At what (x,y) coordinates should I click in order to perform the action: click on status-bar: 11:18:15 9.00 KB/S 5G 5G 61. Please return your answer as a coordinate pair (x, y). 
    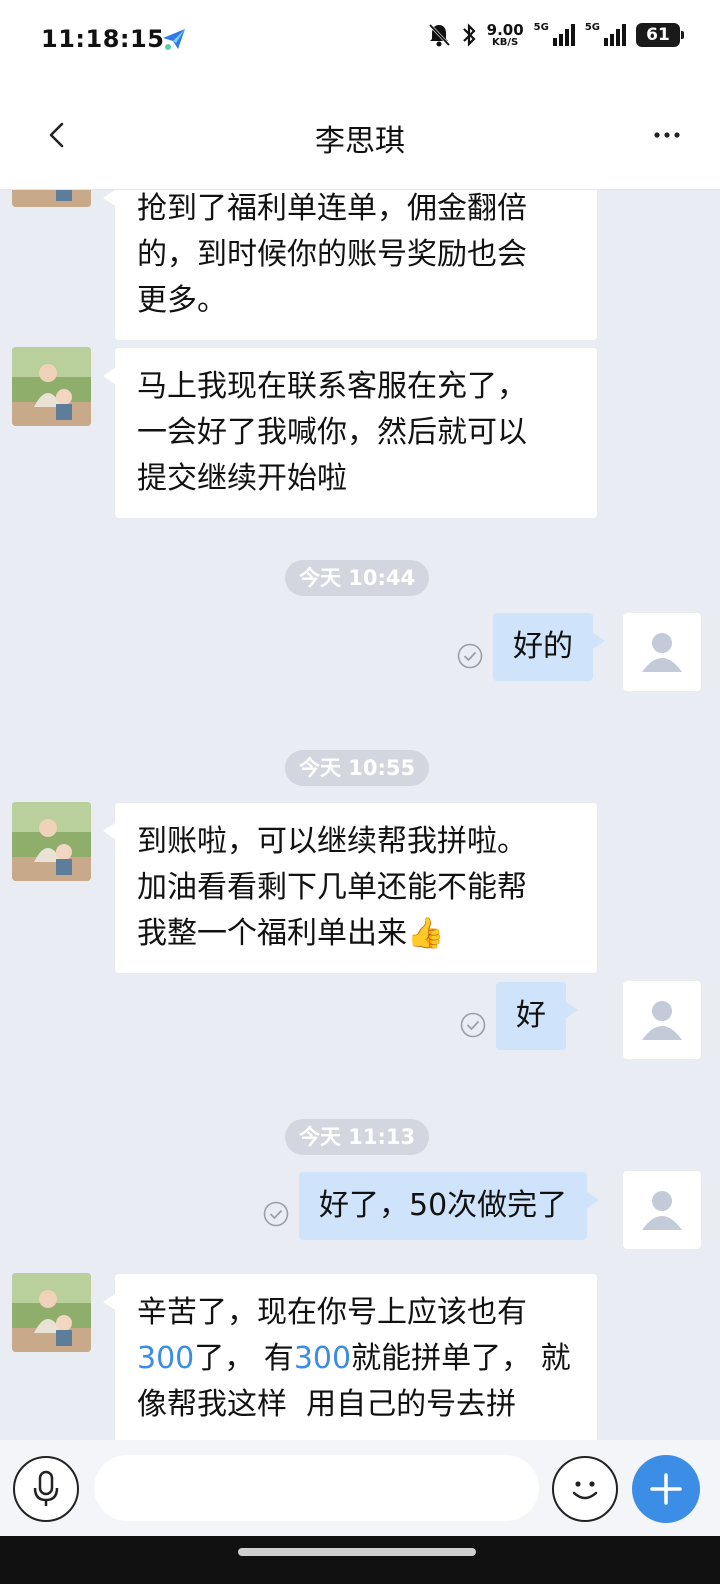
    Looking at the image, I should click on (360, 40).